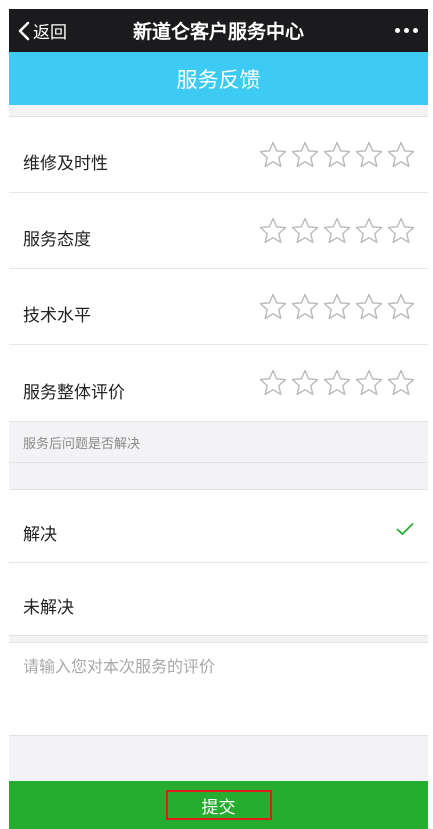 The height and width of the screenshot is (829, 433). I want to click on comment-box, so click(218, 689).